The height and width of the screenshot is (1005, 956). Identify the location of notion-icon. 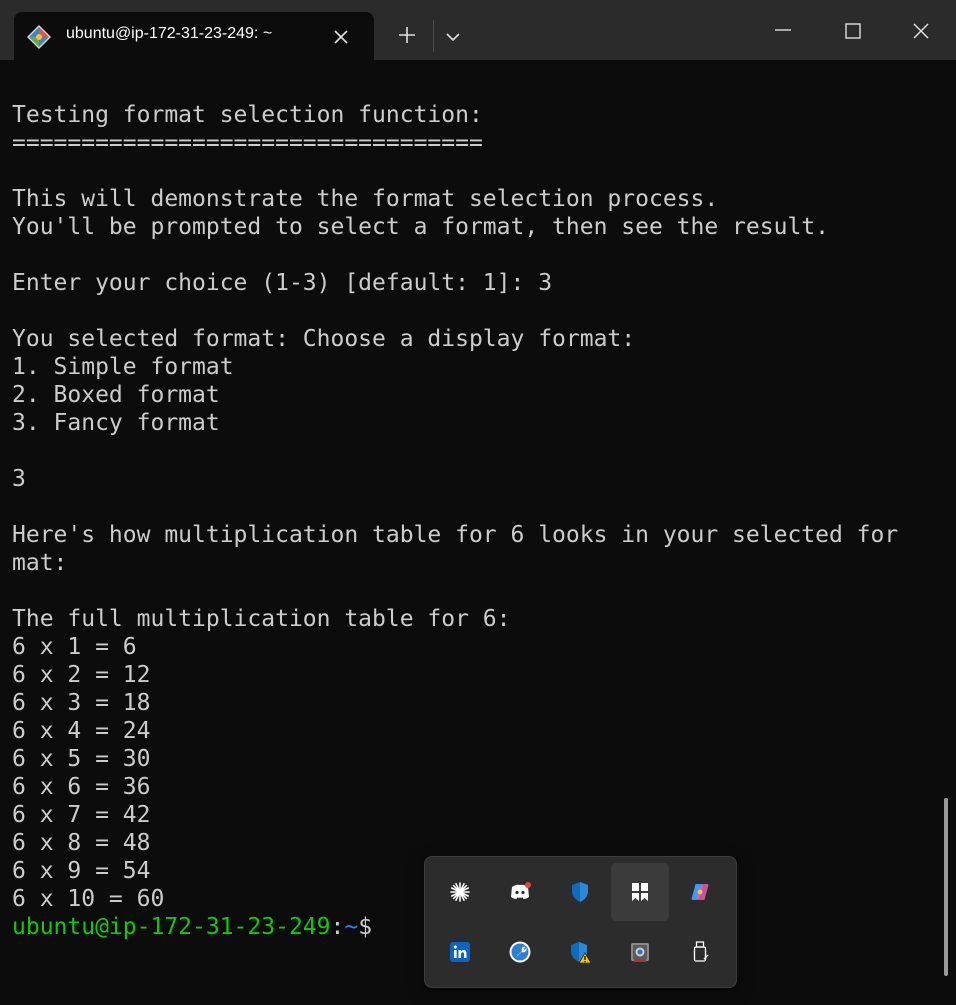
(640, 892).